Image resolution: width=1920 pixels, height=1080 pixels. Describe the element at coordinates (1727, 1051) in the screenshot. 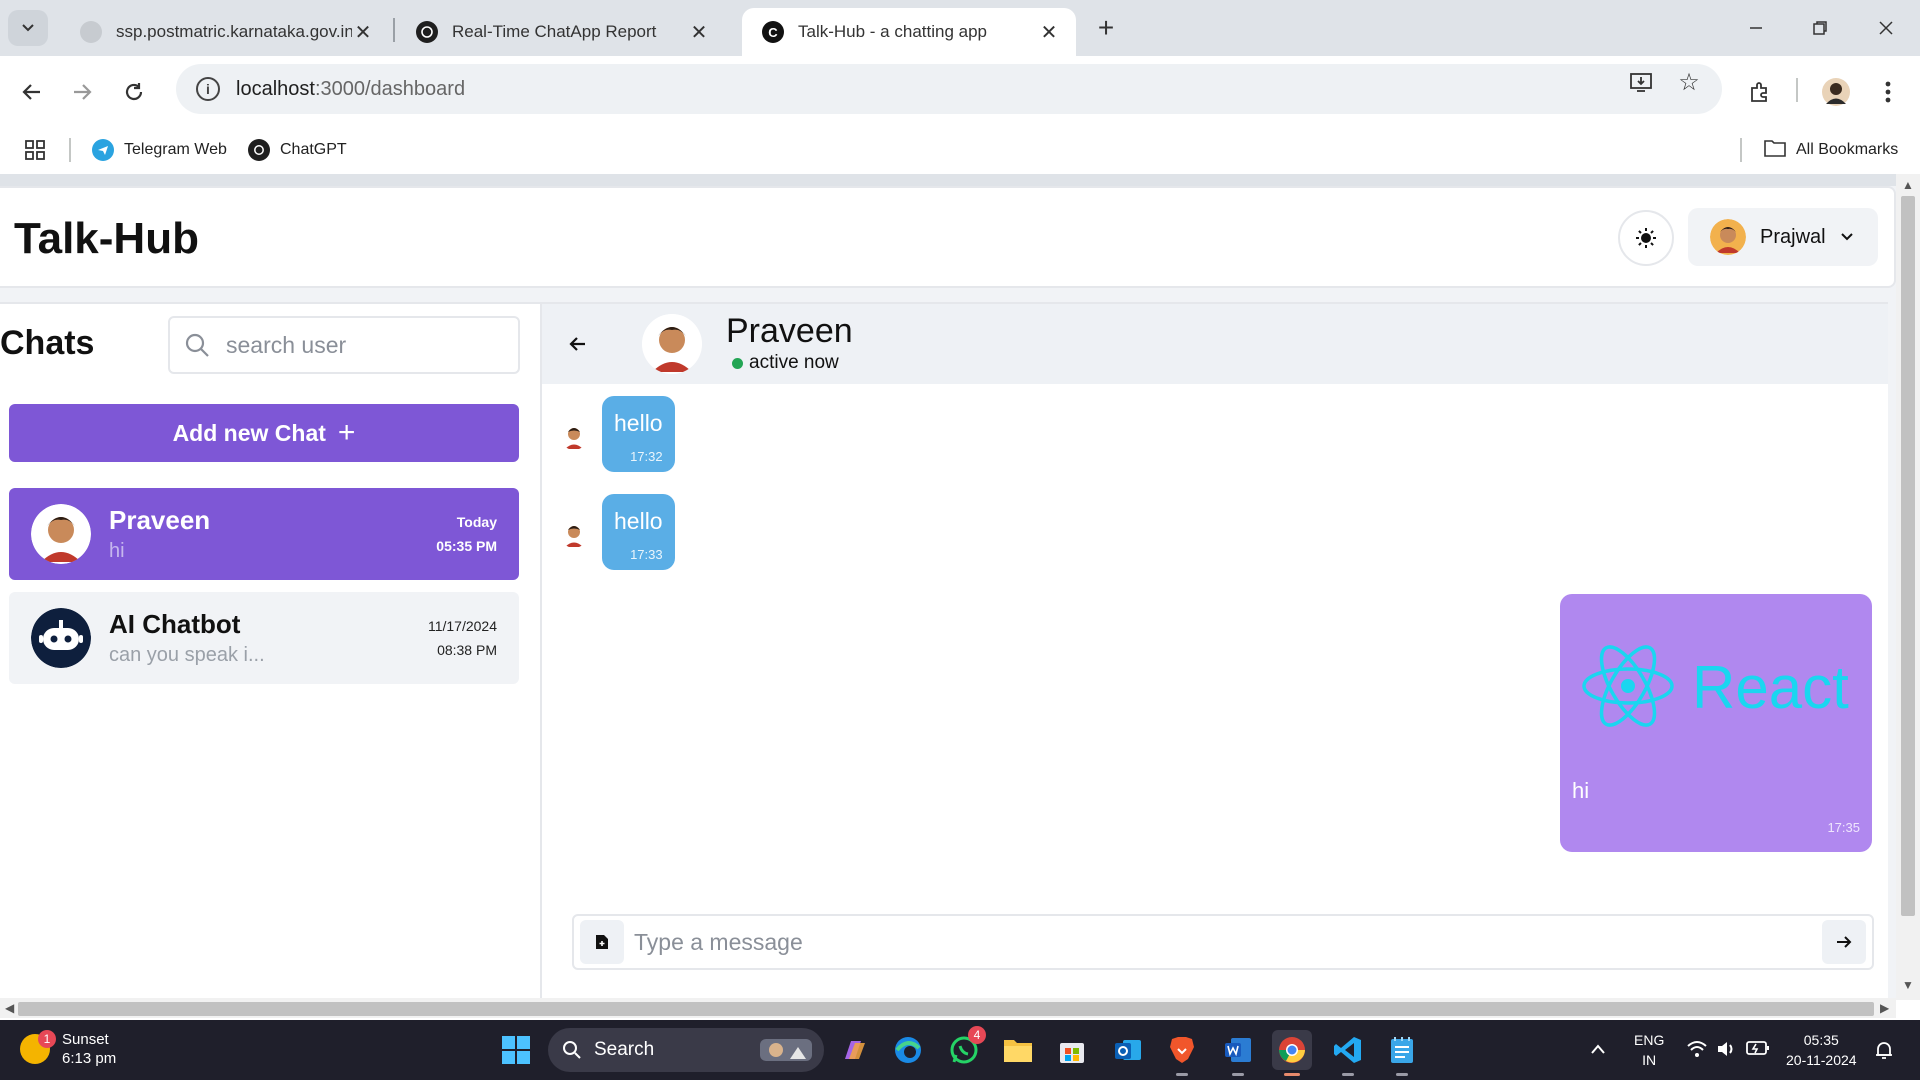

I see `volume-icon` at that location.